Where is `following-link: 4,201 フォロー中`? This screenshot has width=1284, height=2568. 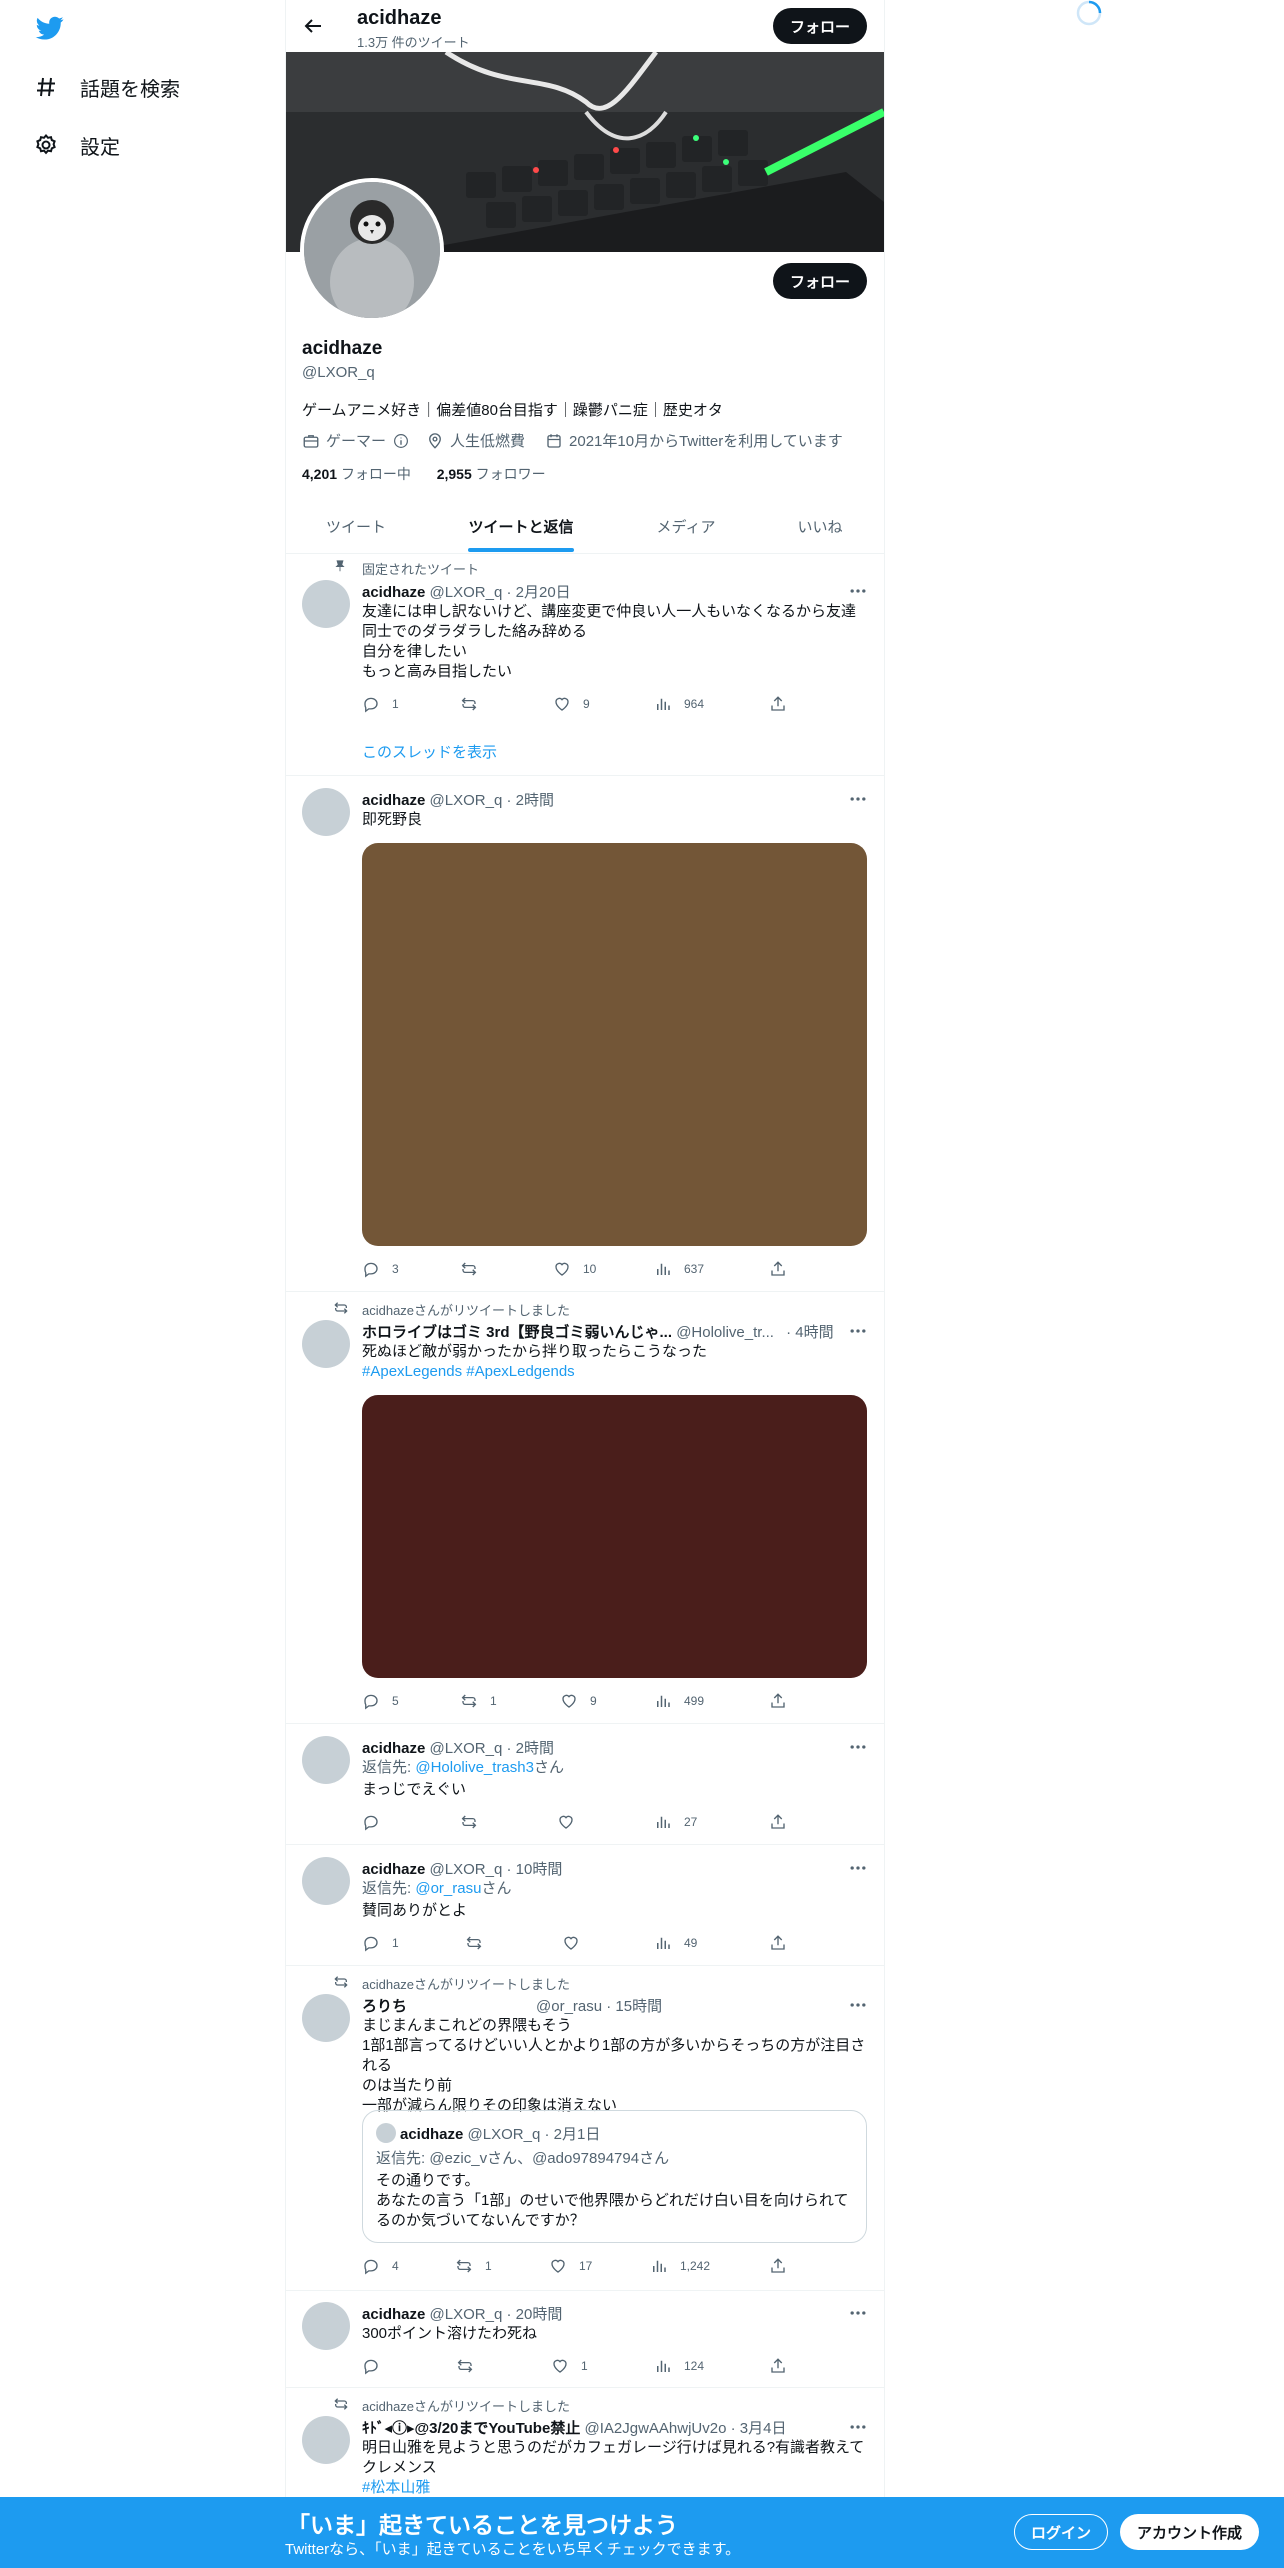 following-link: 4,201 フォロー中 is located at coordinates (356, 474).